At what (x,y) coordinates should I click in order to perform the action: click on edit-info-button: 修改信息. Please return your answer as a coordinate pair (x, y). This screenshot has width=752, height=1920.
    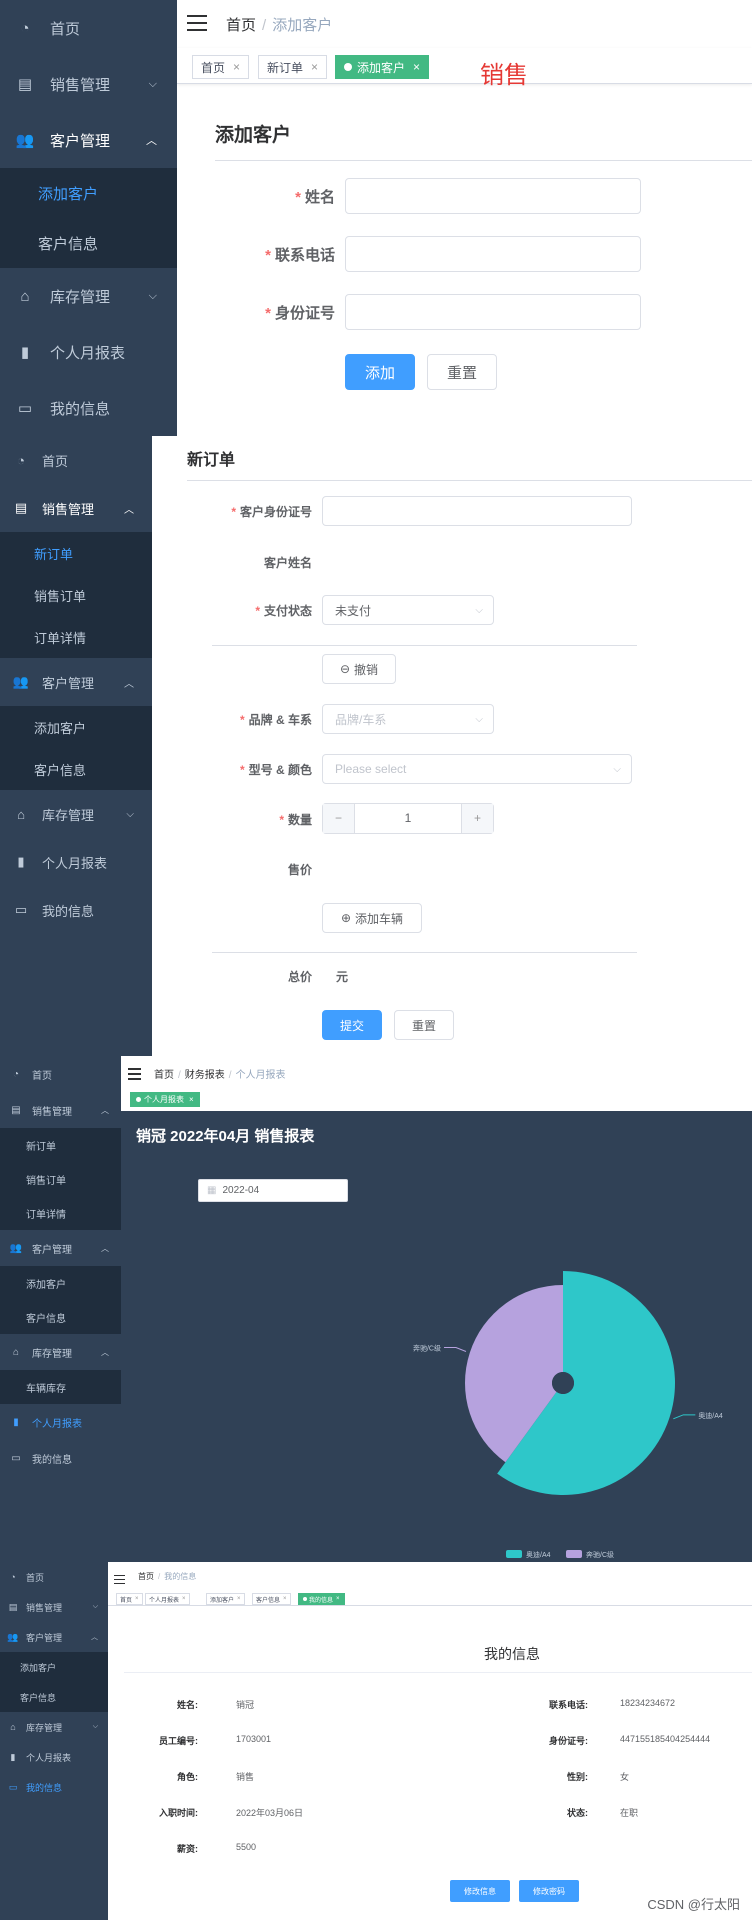
    Looking at the image, I should click on (480, 1891).